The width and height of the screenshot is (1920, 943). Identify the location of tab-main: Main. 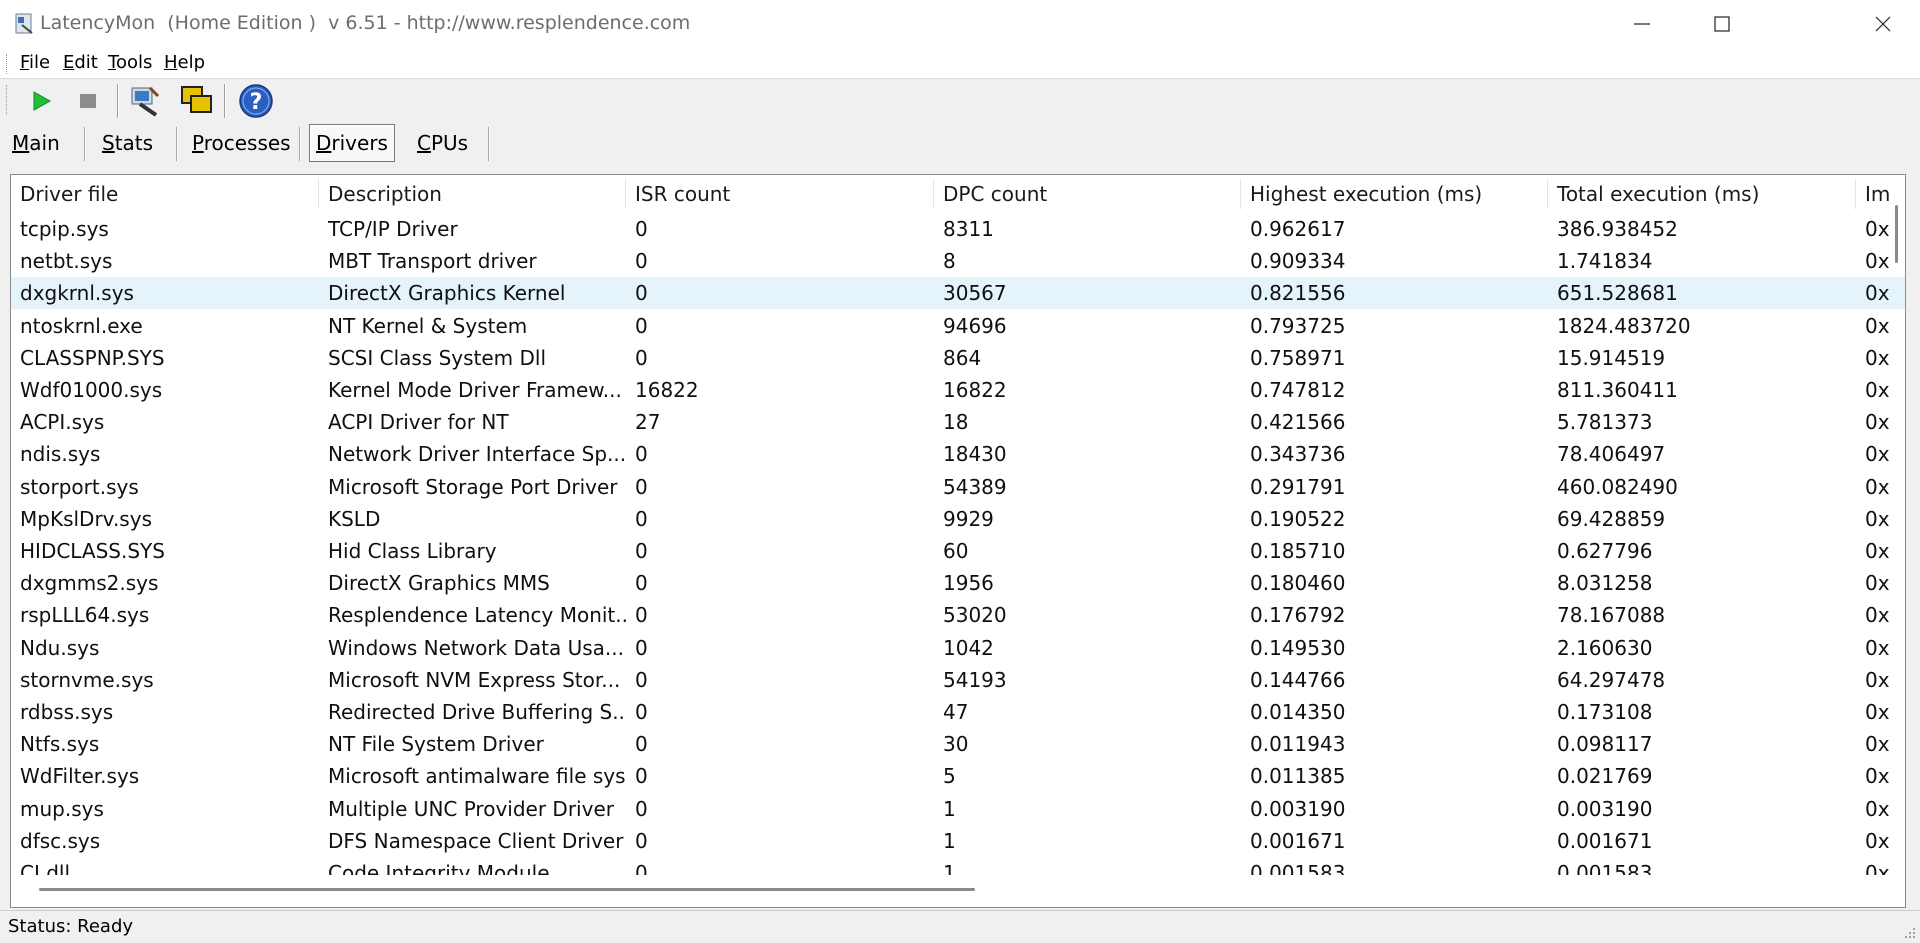
(36, 143).